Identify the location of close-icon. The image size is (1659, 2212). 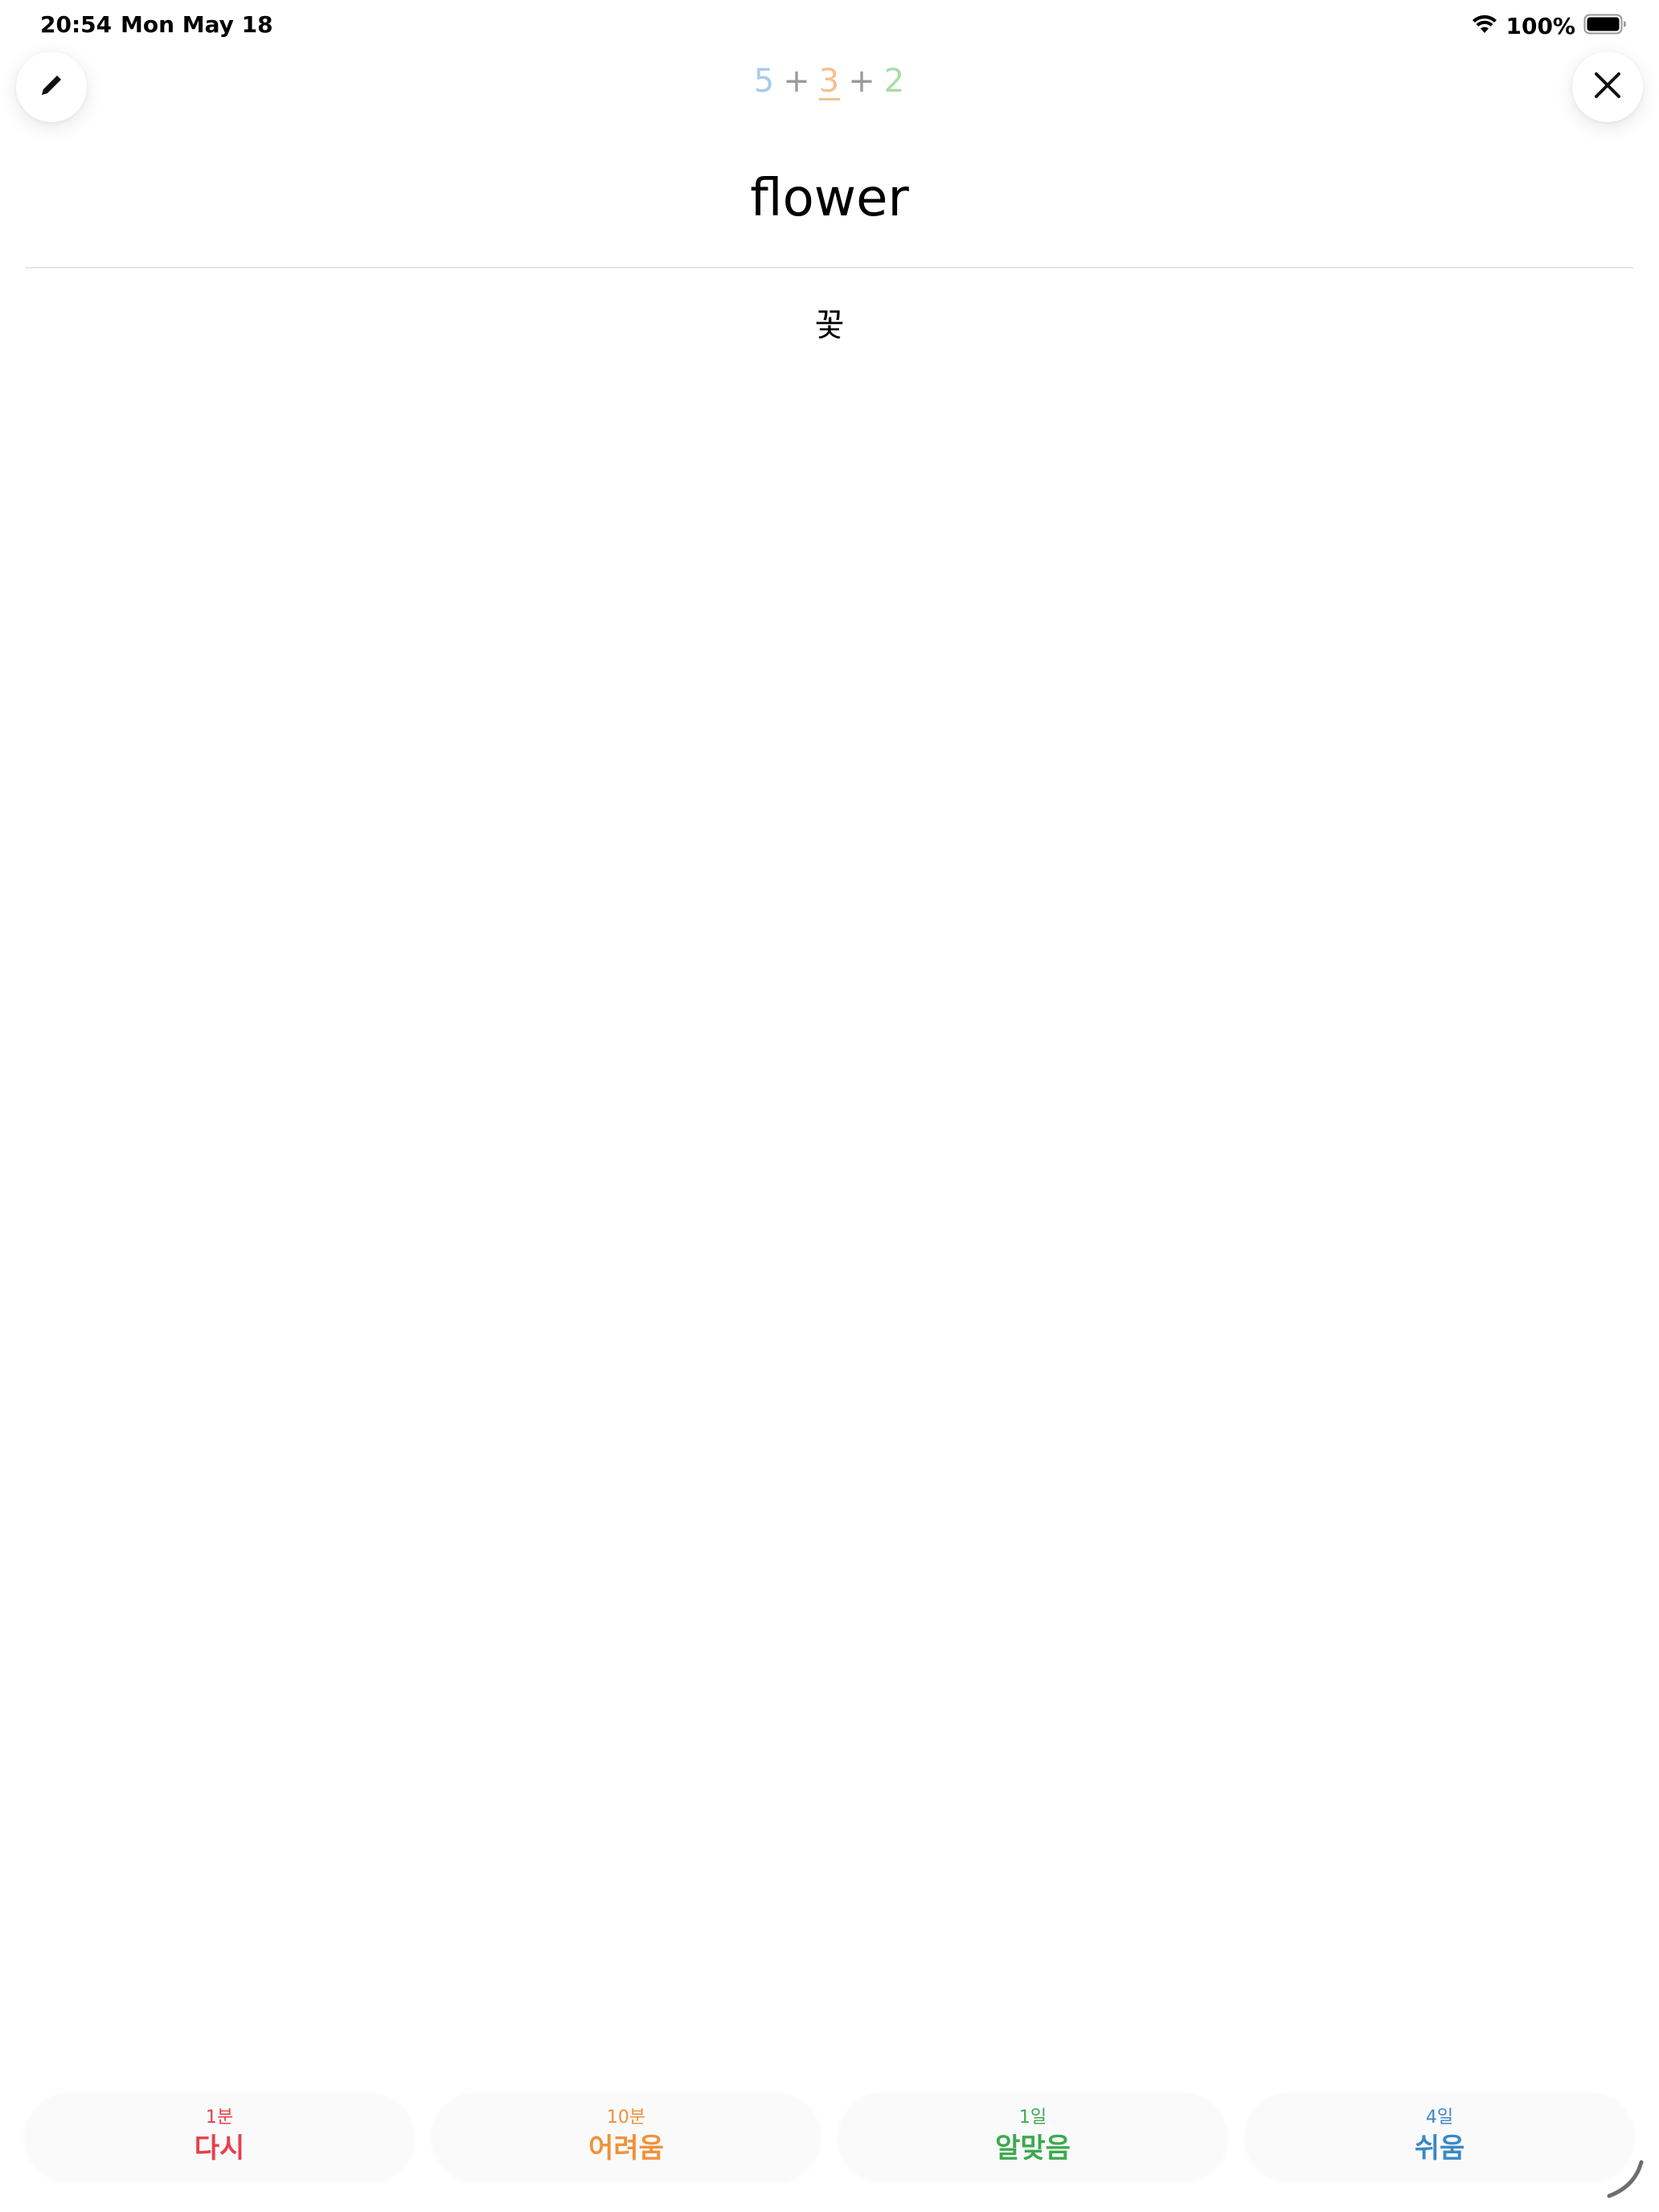
(1607, 86).